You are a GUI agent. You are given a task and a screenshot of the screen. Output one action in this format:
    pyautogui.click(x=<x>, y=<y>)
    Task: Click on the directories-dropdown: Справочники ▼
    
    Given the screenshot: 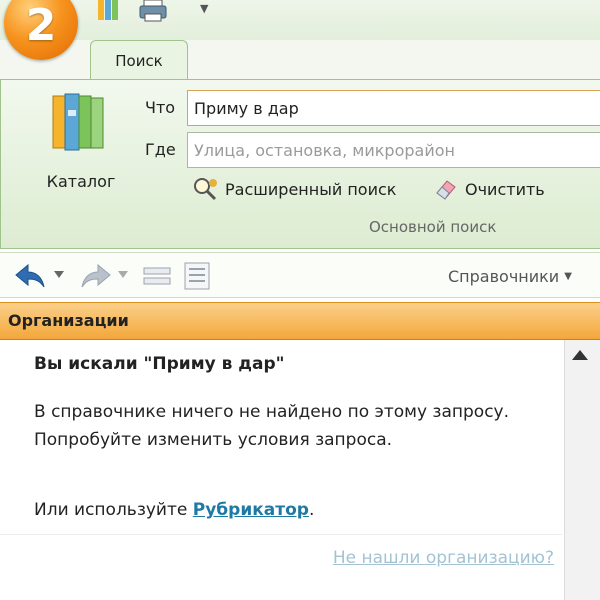 What is the action you would take?
    pyautogui.click(x=510, y=276)
    